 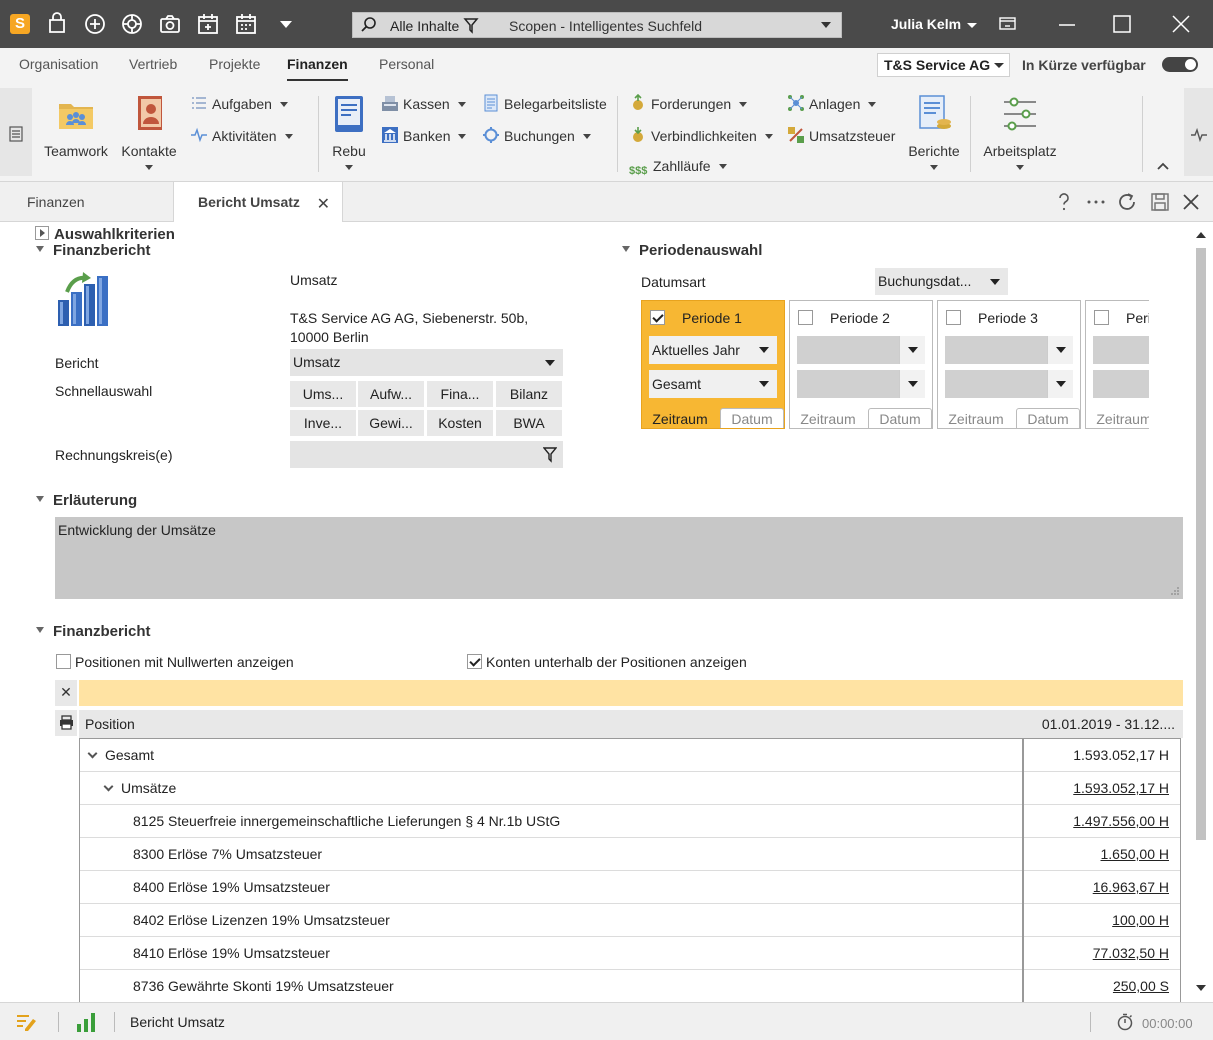 I want to click on resize-grip-icon, so click(x=1175, y=591).